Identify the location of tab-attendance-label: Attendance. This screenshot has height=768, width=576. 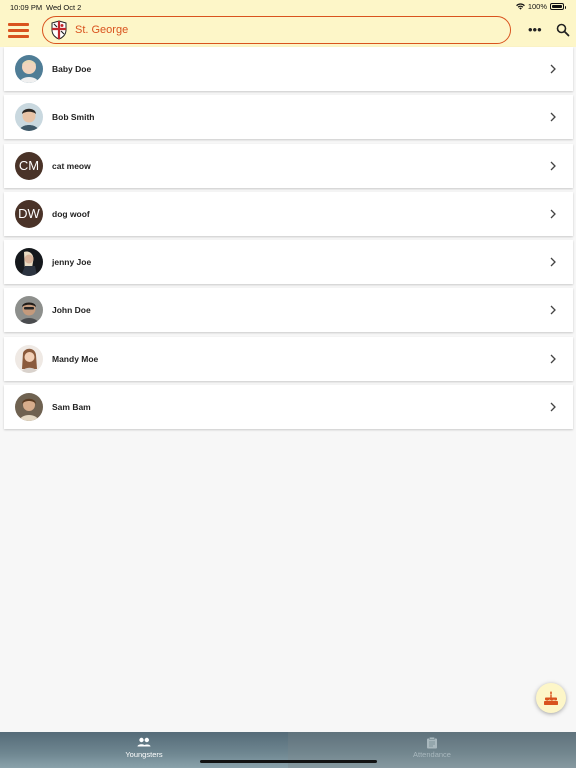
(432, 754).